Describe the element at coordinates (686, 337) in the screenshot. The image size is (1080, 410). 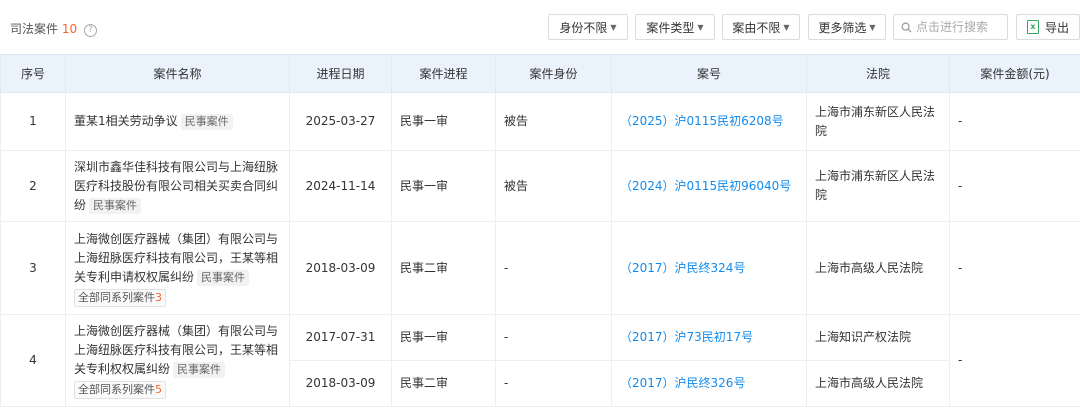
I see `case-number-link: （2017）沪73民初17号` at that location.